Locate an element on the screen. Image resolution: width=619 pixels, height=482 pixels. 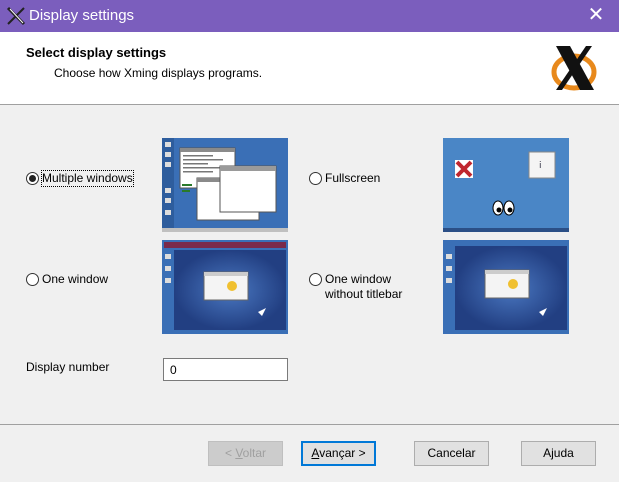
help-button: Ajuda is located at coordinates (558, 453).